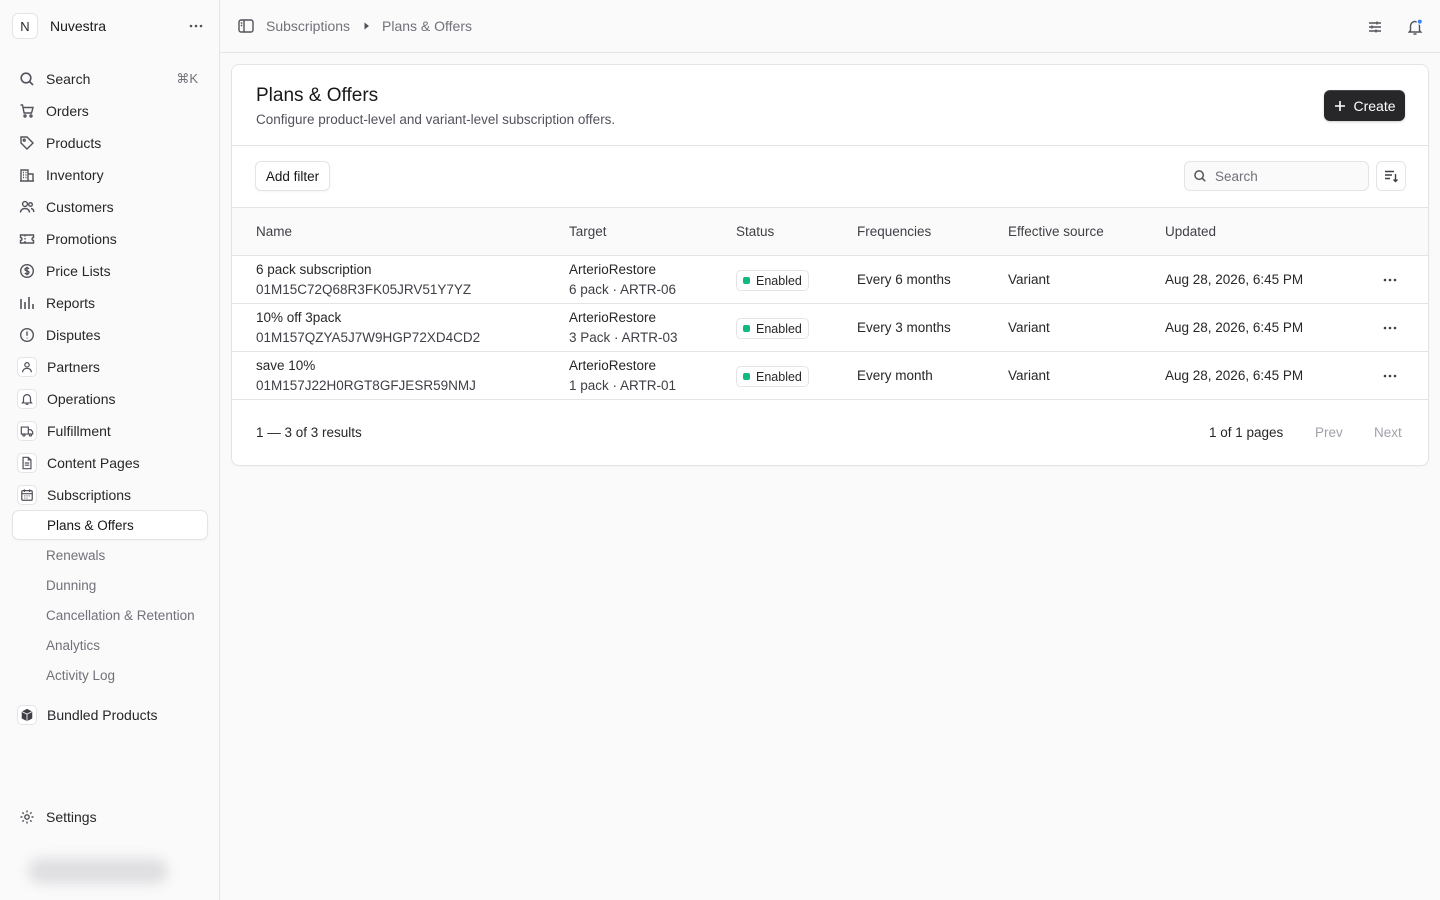  I want to click on page-indicator: 1 of 1 pages, so click(1246, 432).